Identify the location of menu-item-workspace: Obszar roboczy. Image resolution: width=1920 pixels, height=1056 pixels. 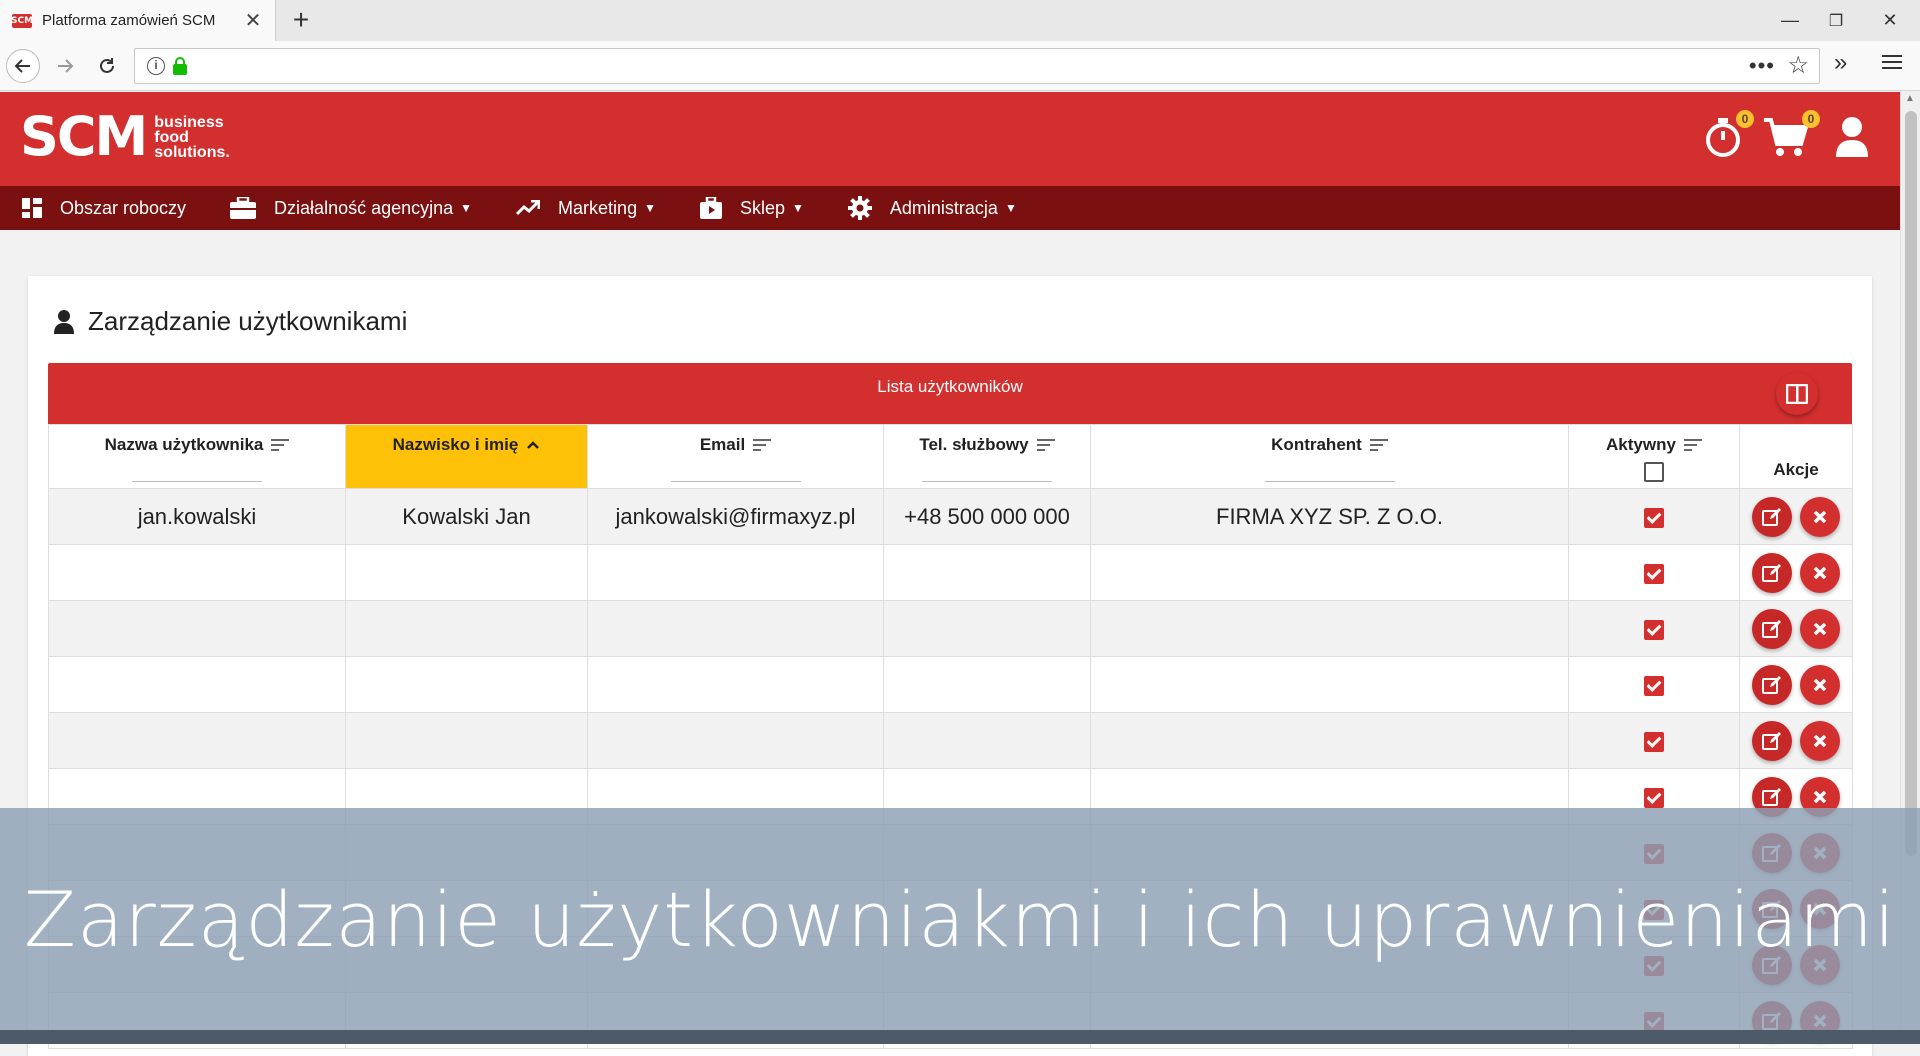
(104, 208).